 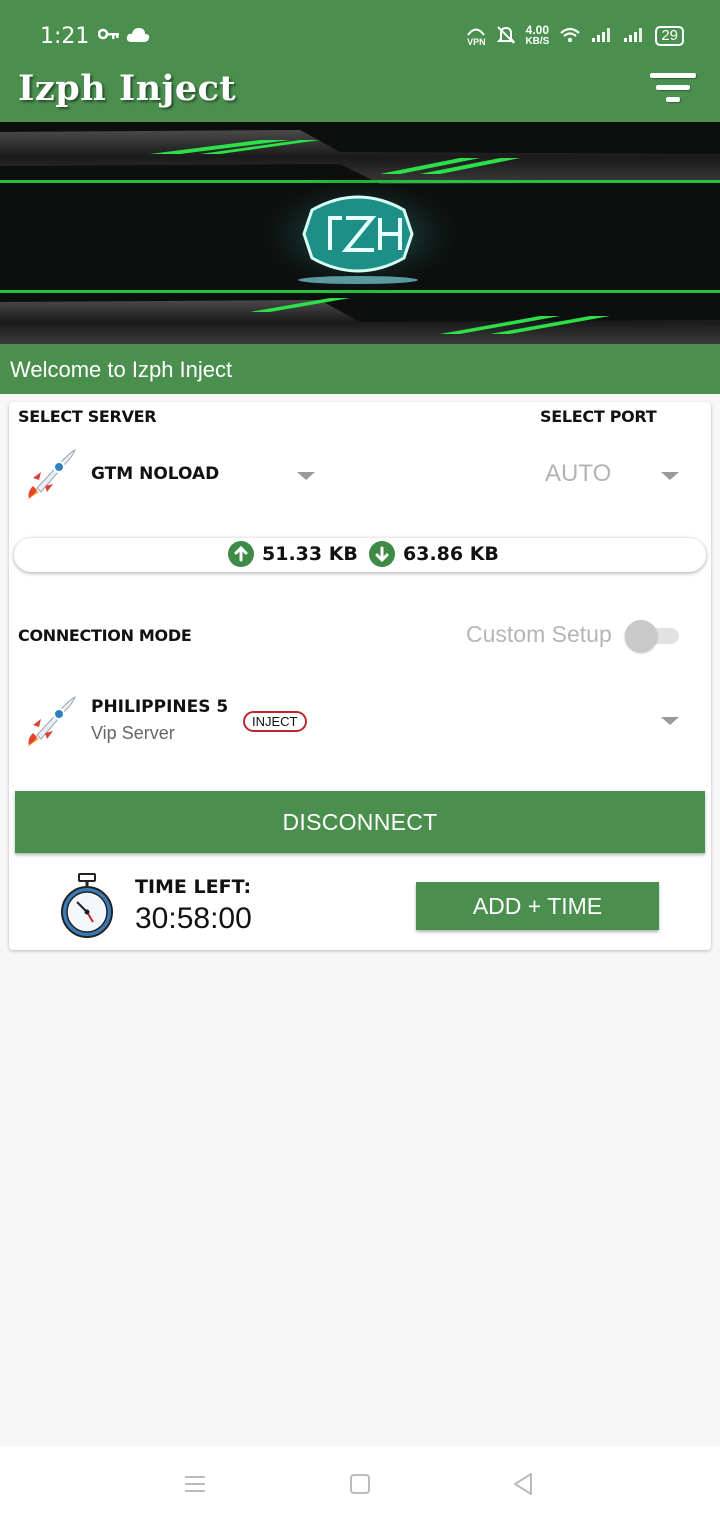 What do you see at coordinates (155, 474) in the screenshot?
I see `server-name: GTM NOLOAD` at bounding box center [155, 474].